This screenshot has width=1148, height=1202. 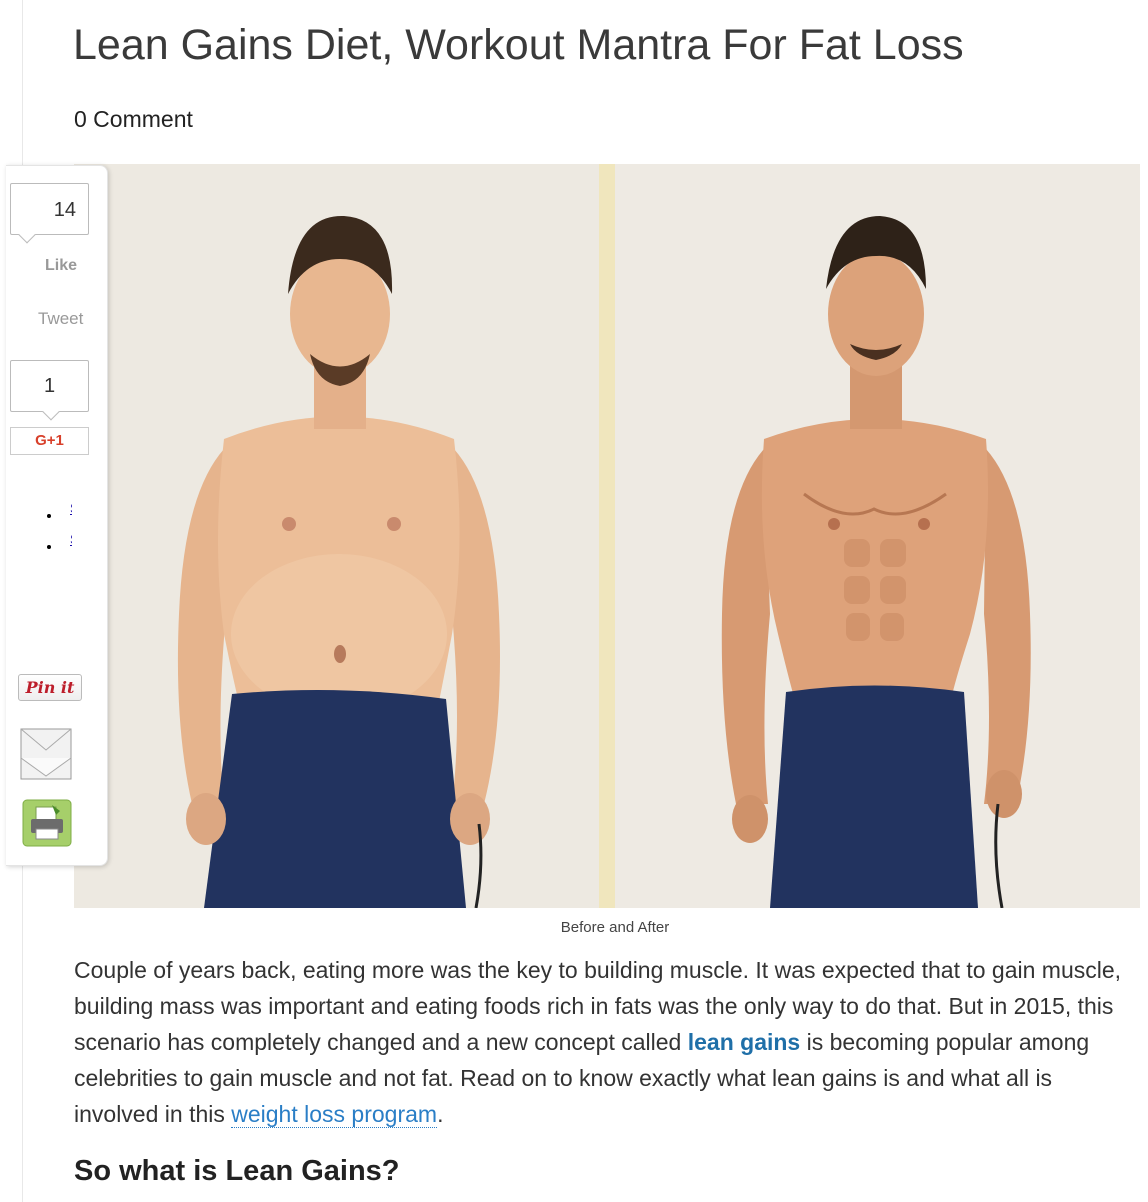 What do you see at coordinates (237, 1171) in the screenshot?
I see `section-heading: So what is Lean Gains?` at bounding box center [237, 1171].